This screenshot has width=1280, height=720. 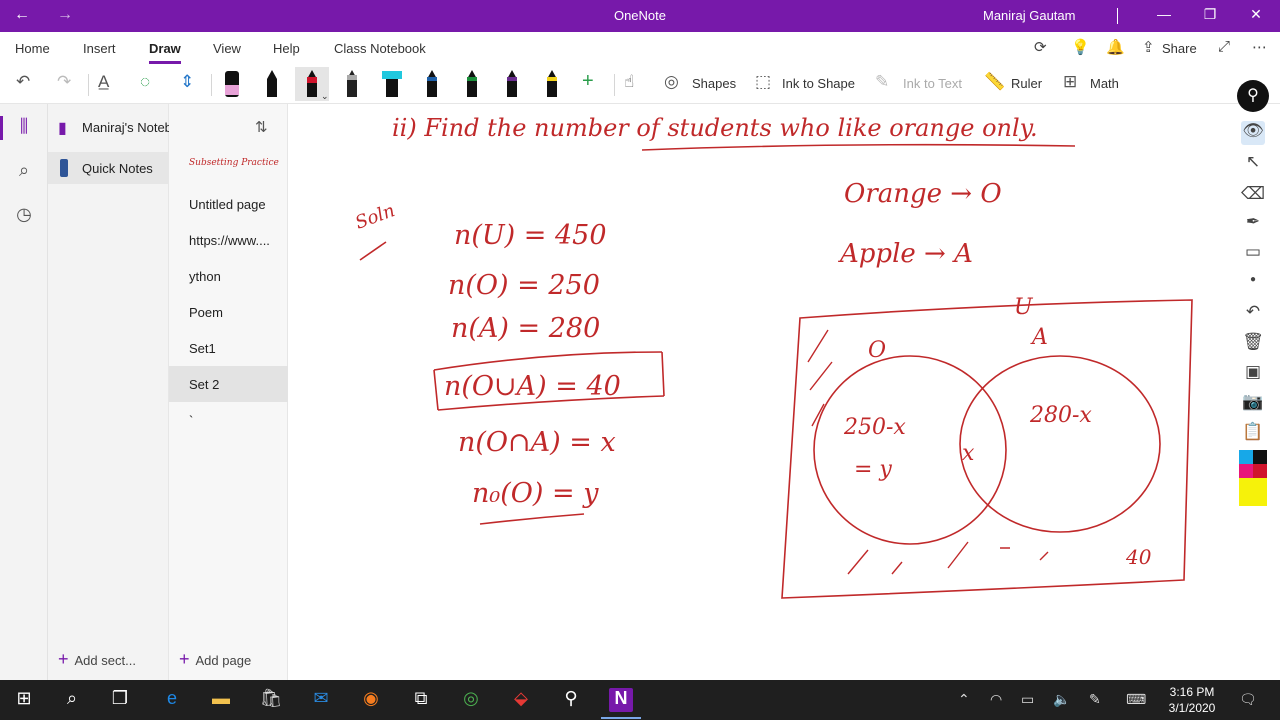 I want to click on page-item: Poem, so click(x=228, y=312).